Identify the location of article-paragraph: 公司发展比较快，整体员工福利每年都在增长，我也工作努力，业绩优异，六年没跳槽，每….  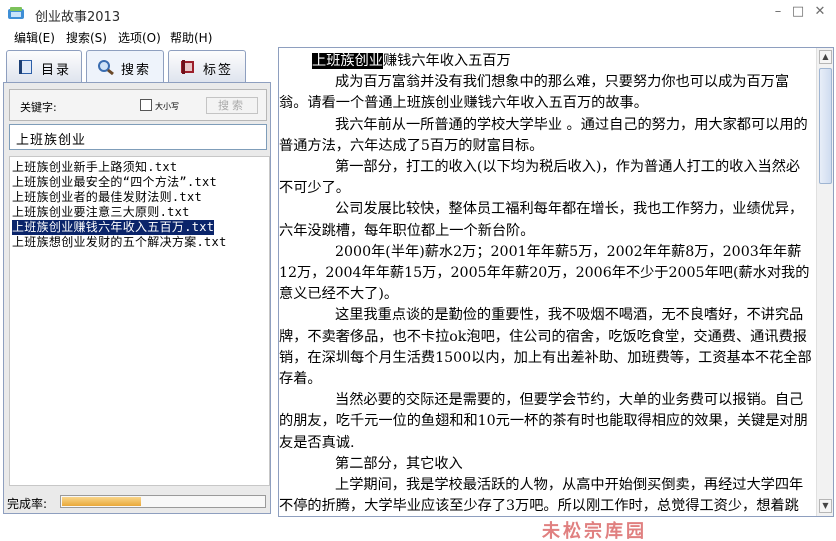
(541, 220).